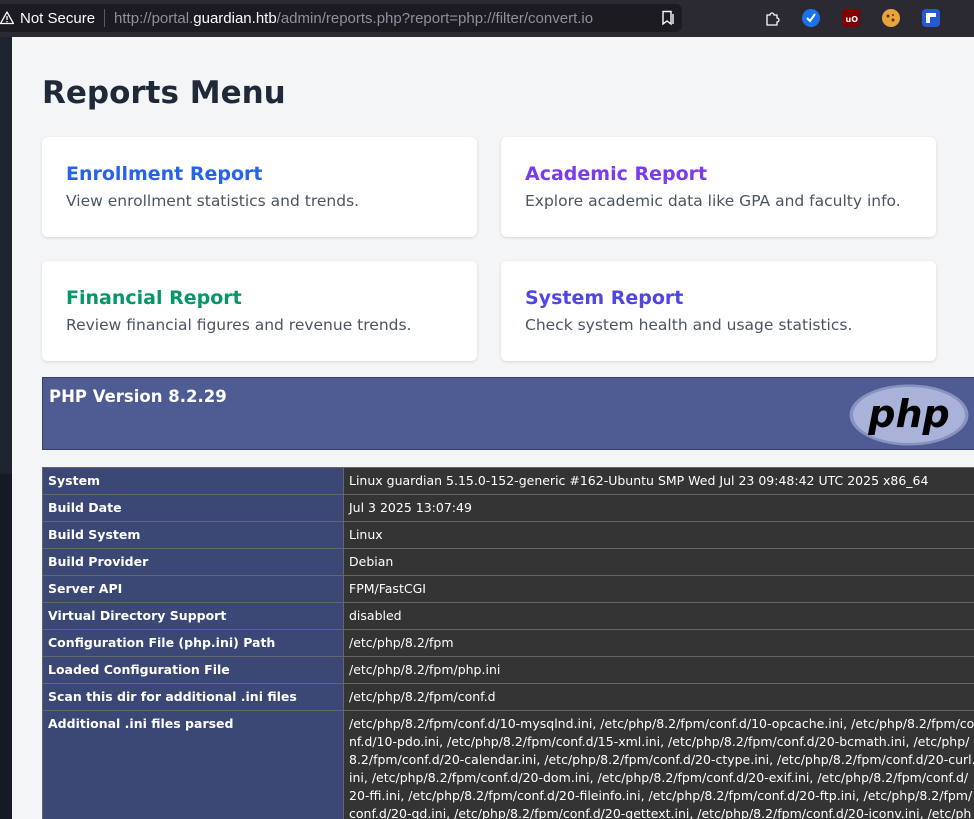 The height and width of the screenshot is (819, 974). What do you see at coordinates (658, 616) in the screenshot?
I see `row-value: disabled` at bounding box center [658, 616].